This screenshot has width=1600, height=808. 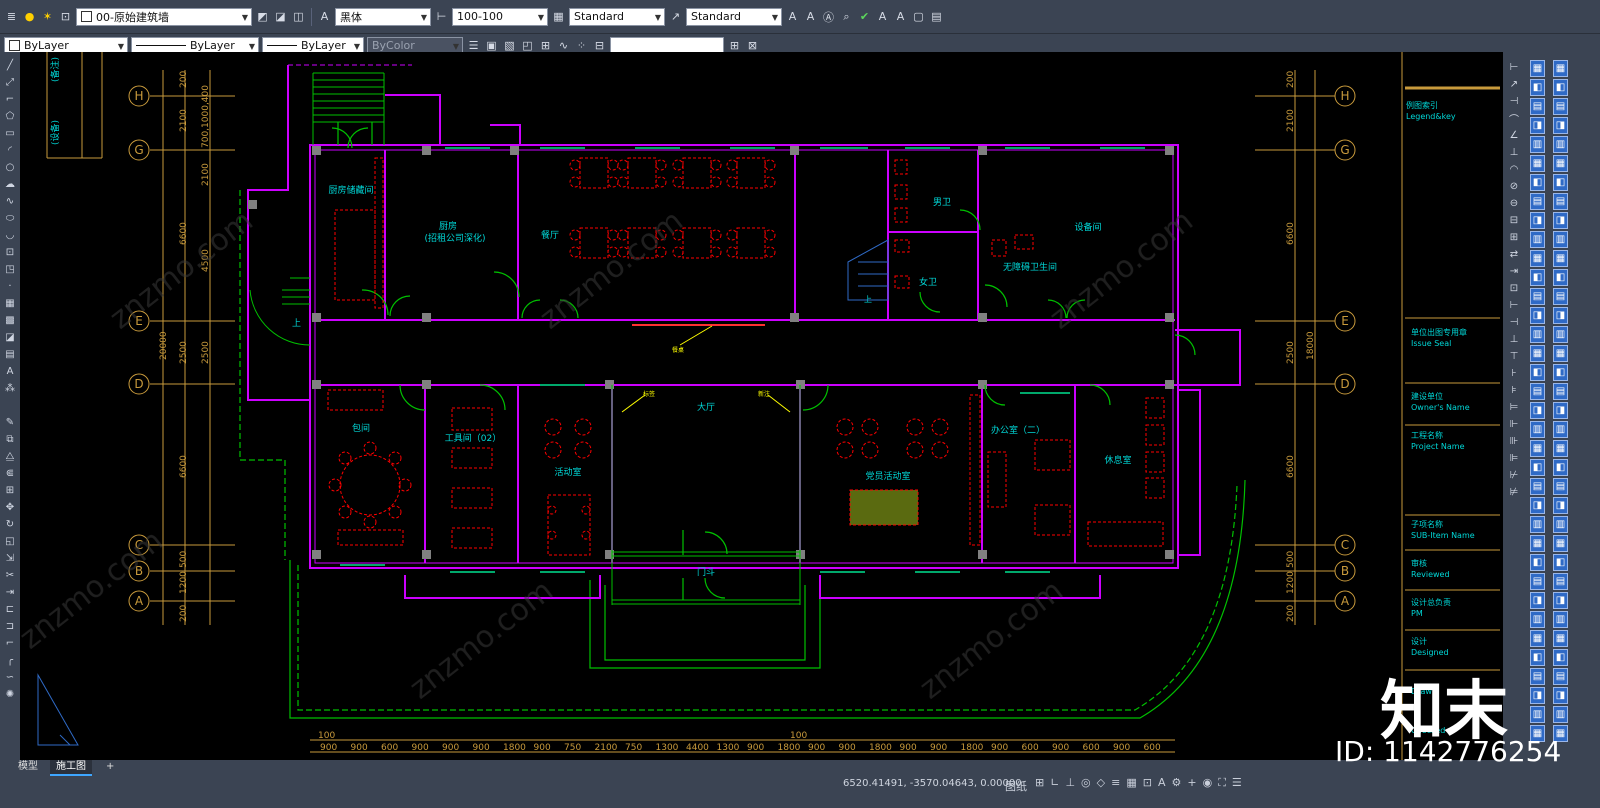 I want to click on plugin-tool-1-16-icon: ▦, so click(x=1537, y=353).